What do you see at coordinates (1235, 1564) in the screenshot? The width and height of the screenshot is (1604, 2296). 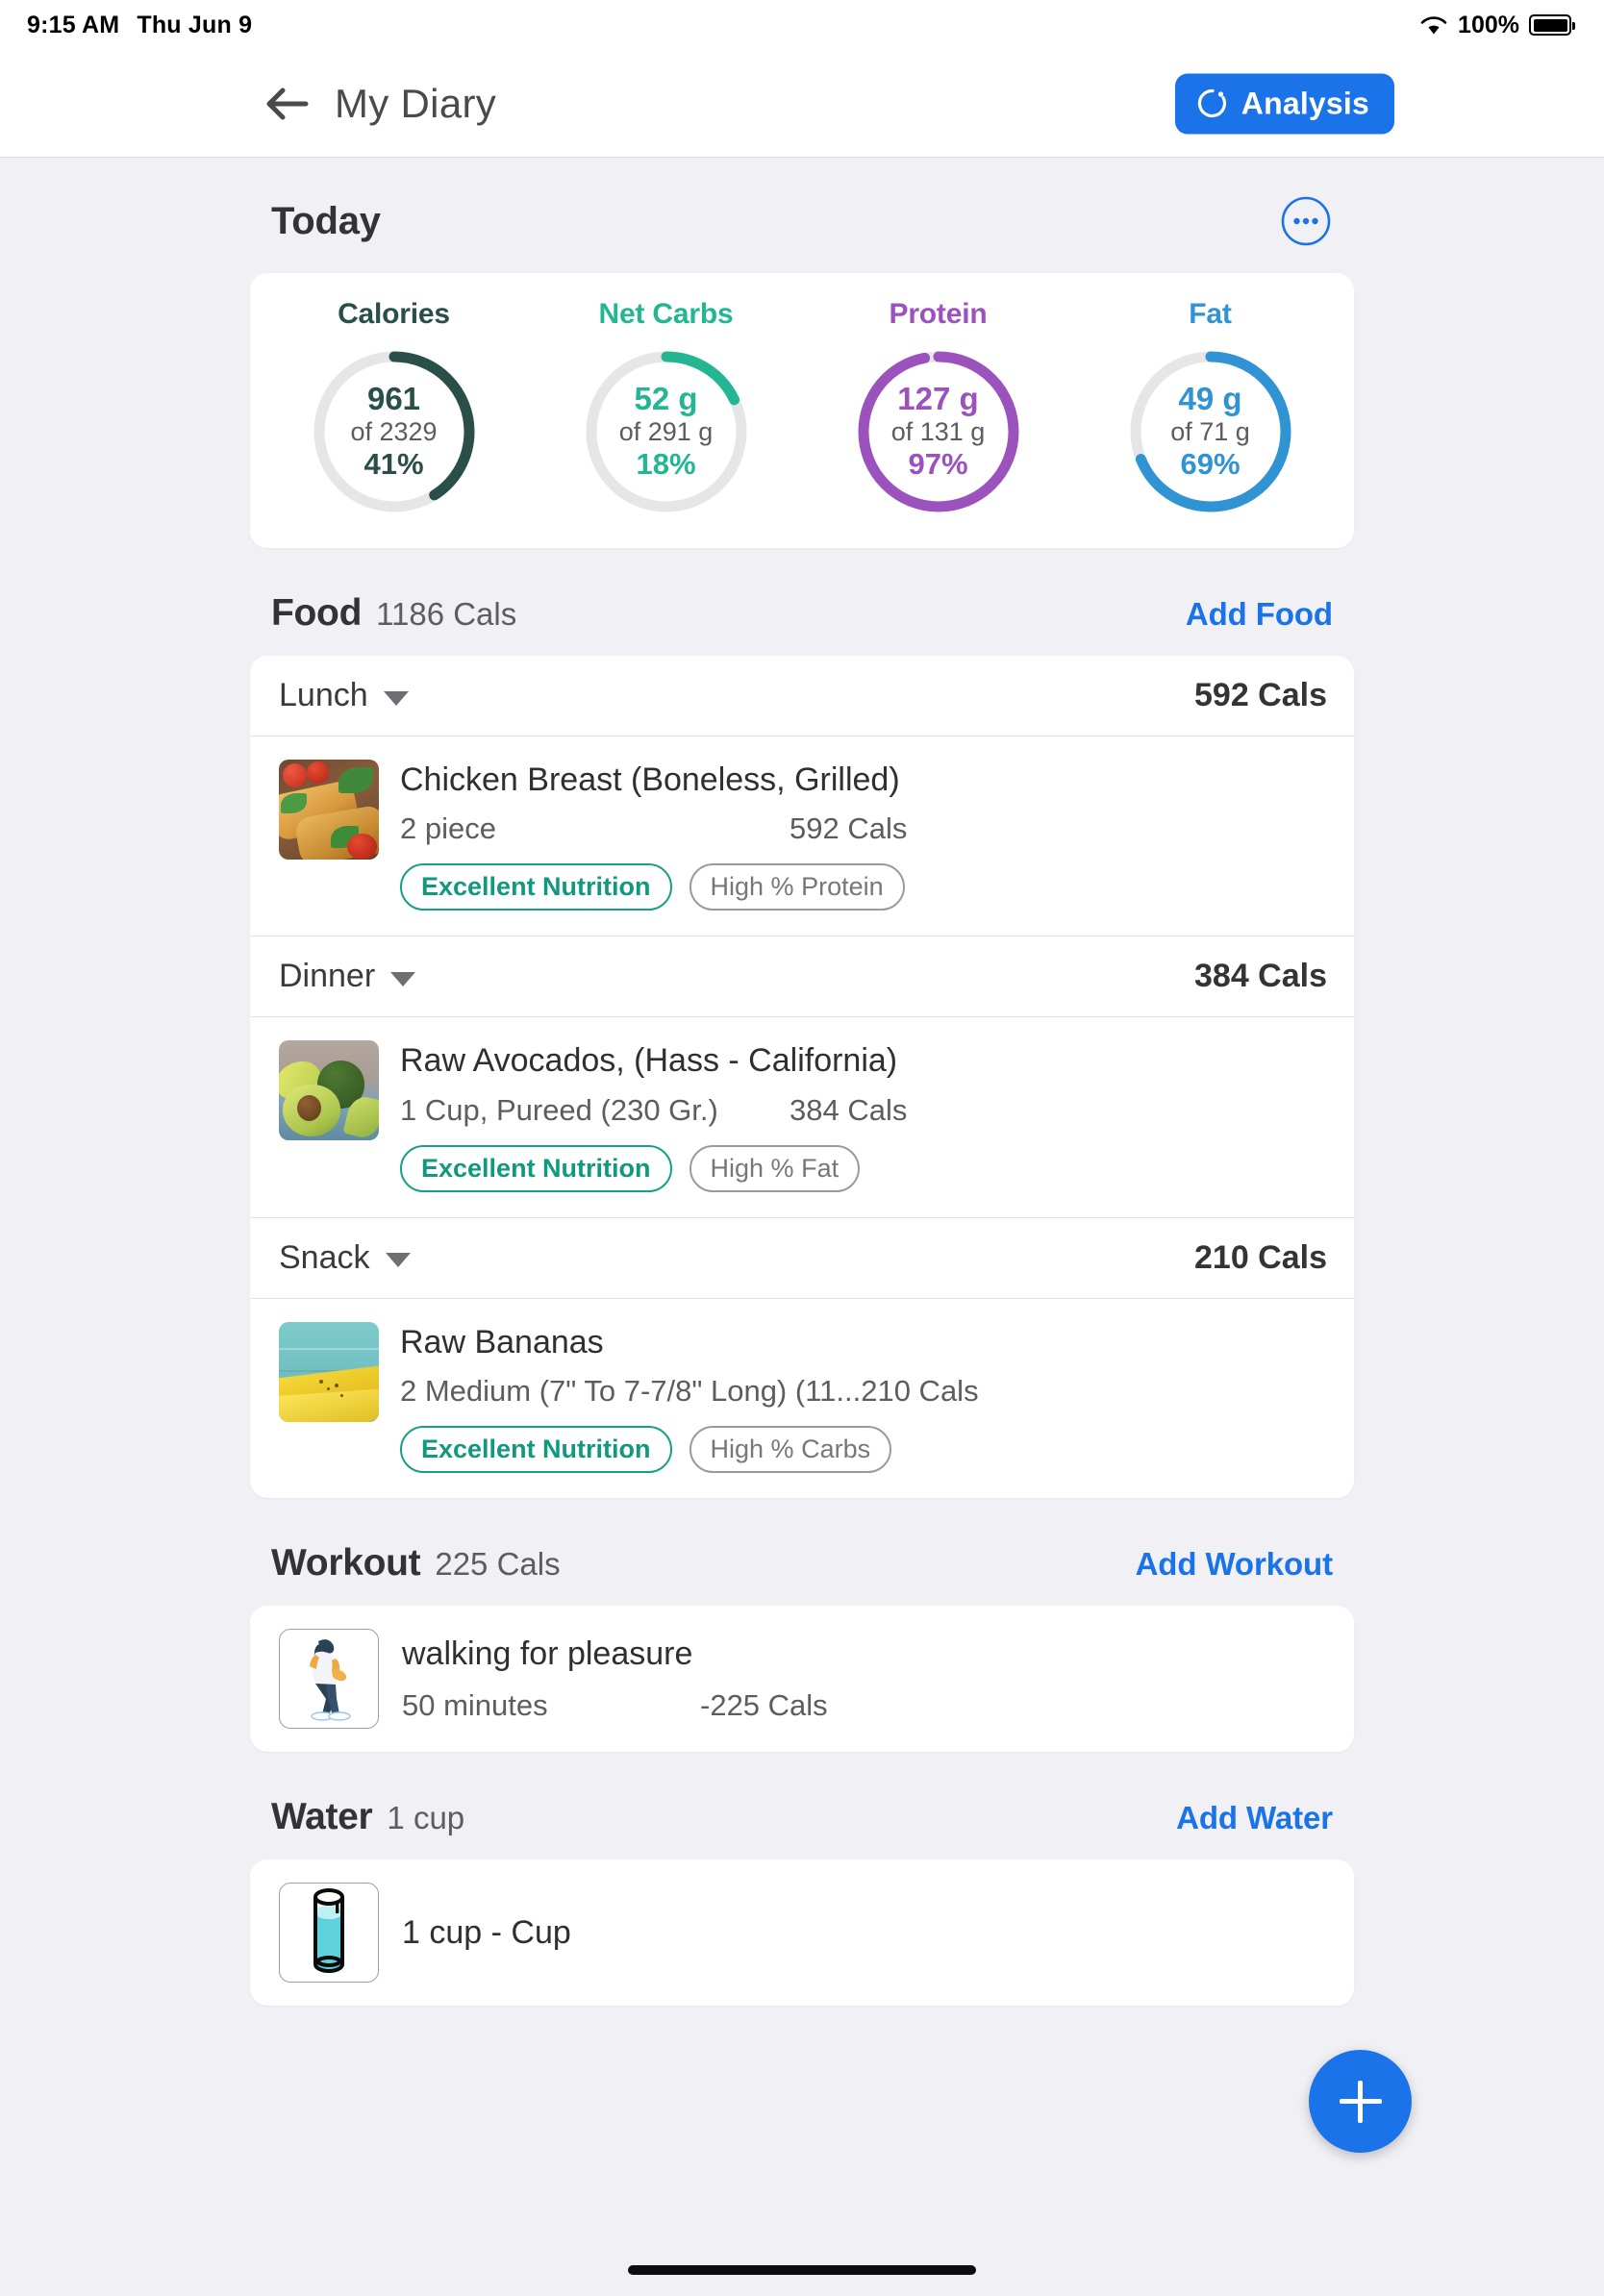 I see `add-workout-button: Add Workout` at bounding box center [1235, 1564].